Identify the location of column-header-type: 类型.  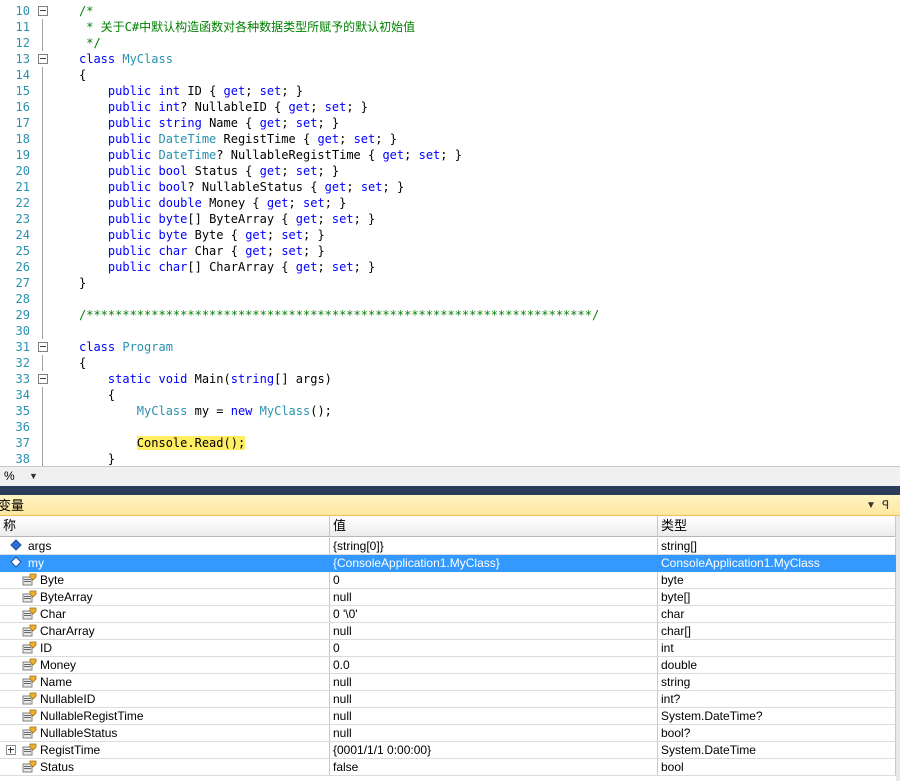
(777, 526).